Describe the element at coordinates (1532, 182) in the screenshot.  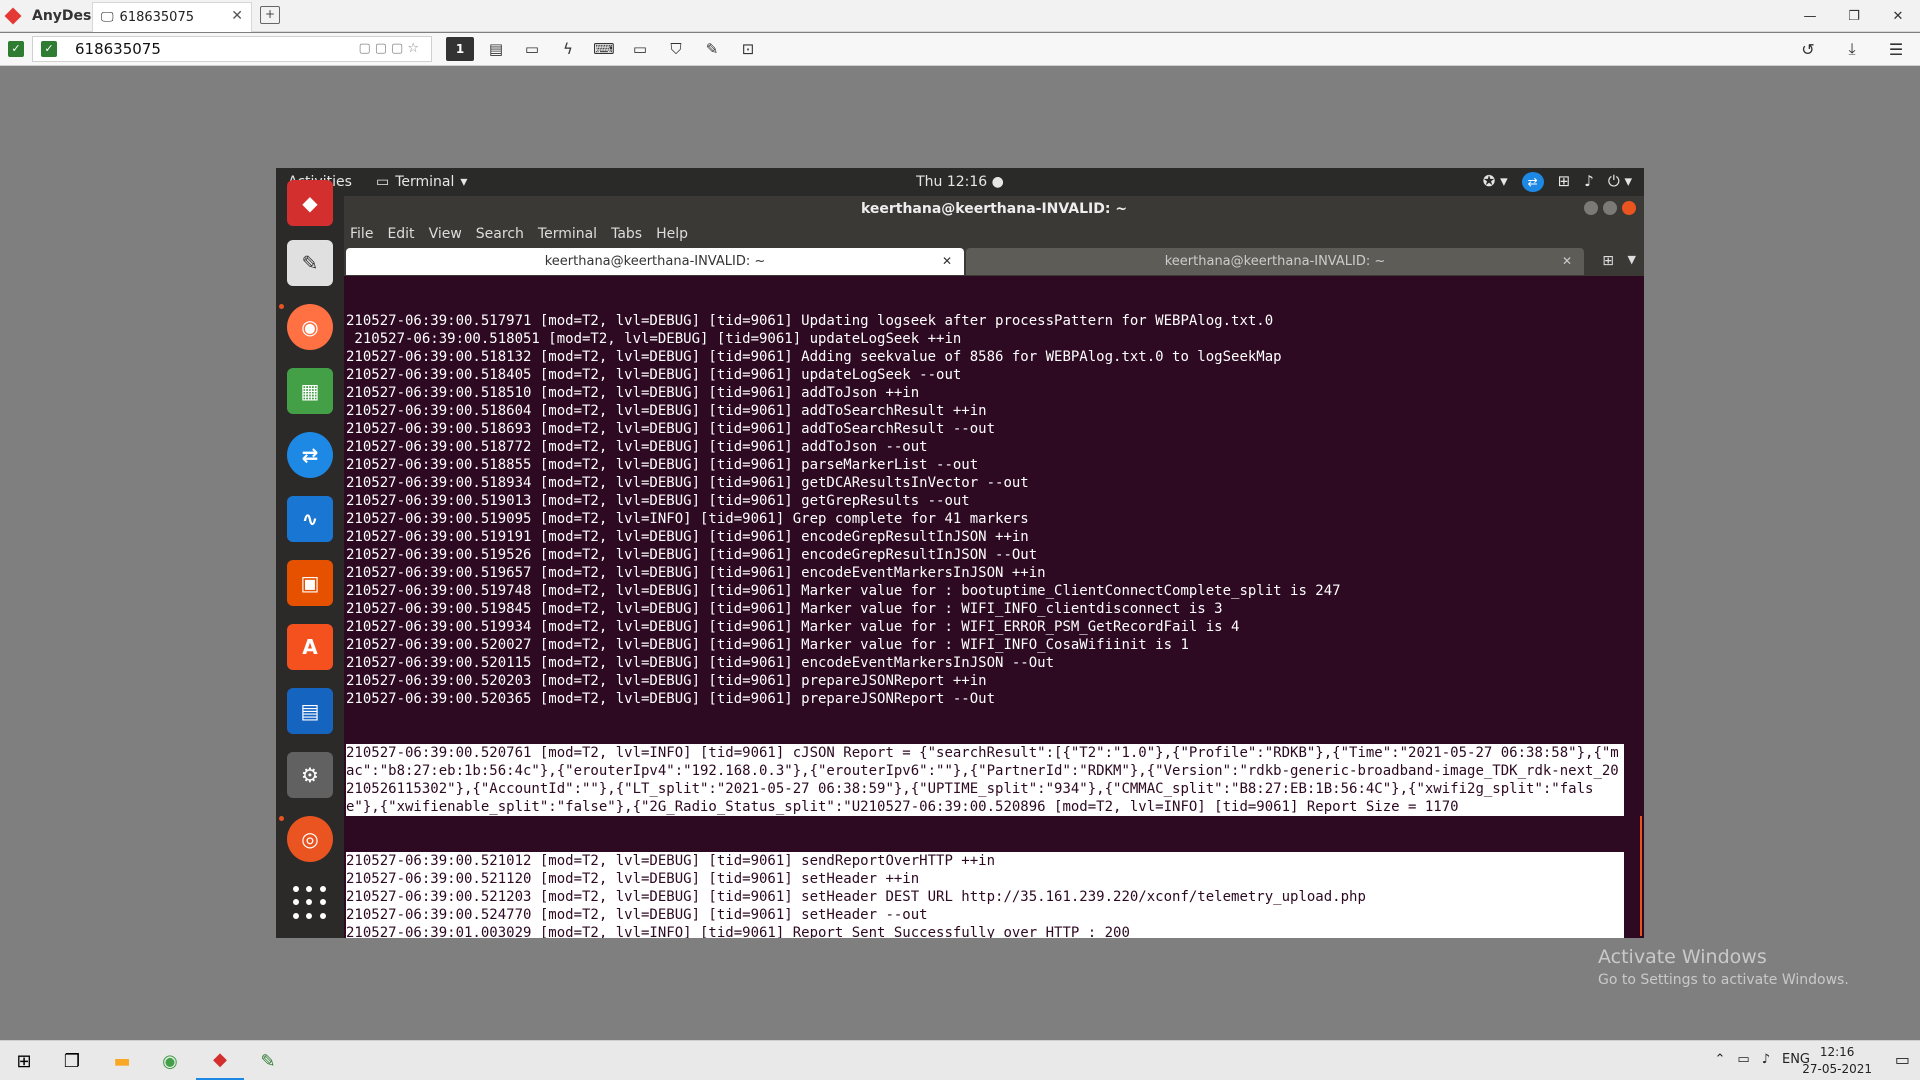
I see `teamviewer-icon: ⇄` at that location.